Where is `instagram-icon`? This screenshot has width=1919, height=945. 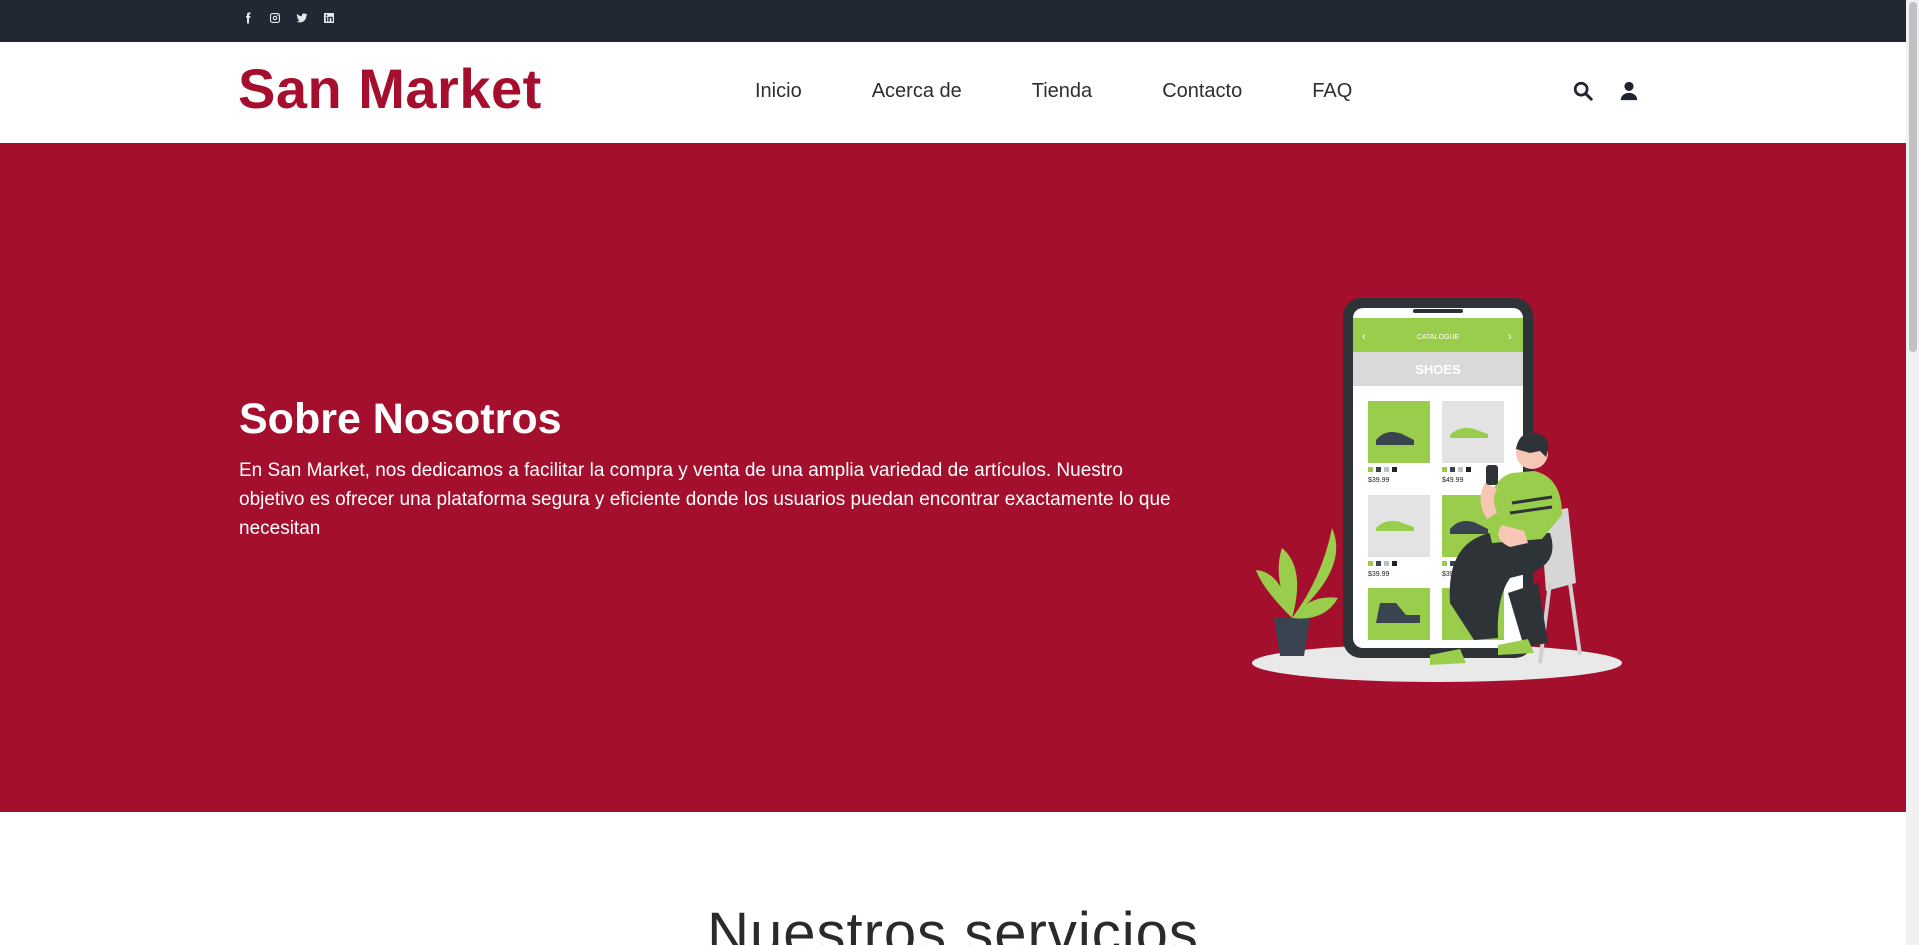 instagram-icon is located at coordinates (274, 17).